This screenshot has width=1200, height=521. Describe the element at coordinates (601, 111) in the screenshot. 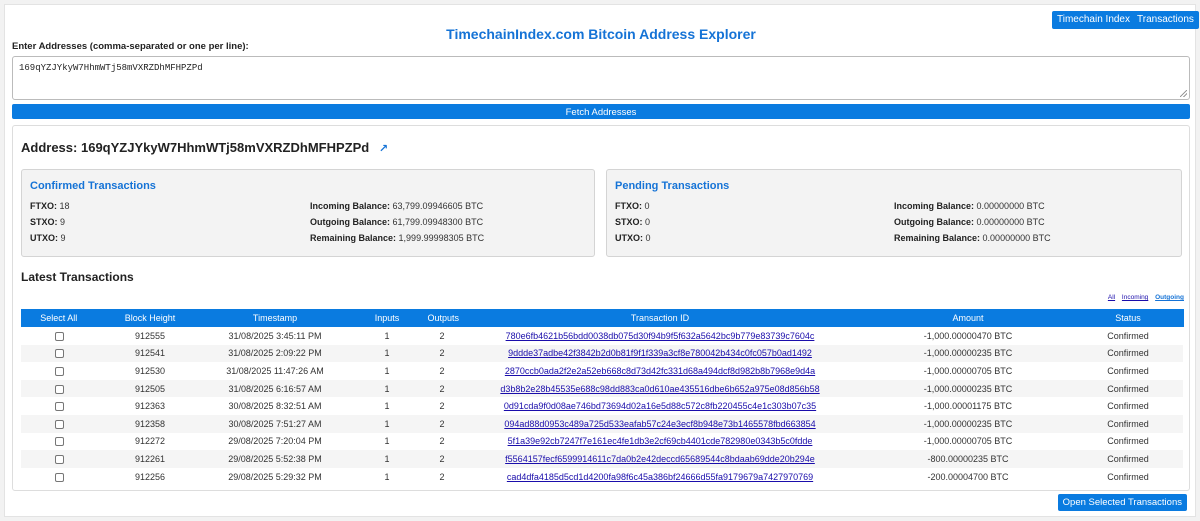

I see `fetch-addresses-button: Fetch Addresses` at that location.